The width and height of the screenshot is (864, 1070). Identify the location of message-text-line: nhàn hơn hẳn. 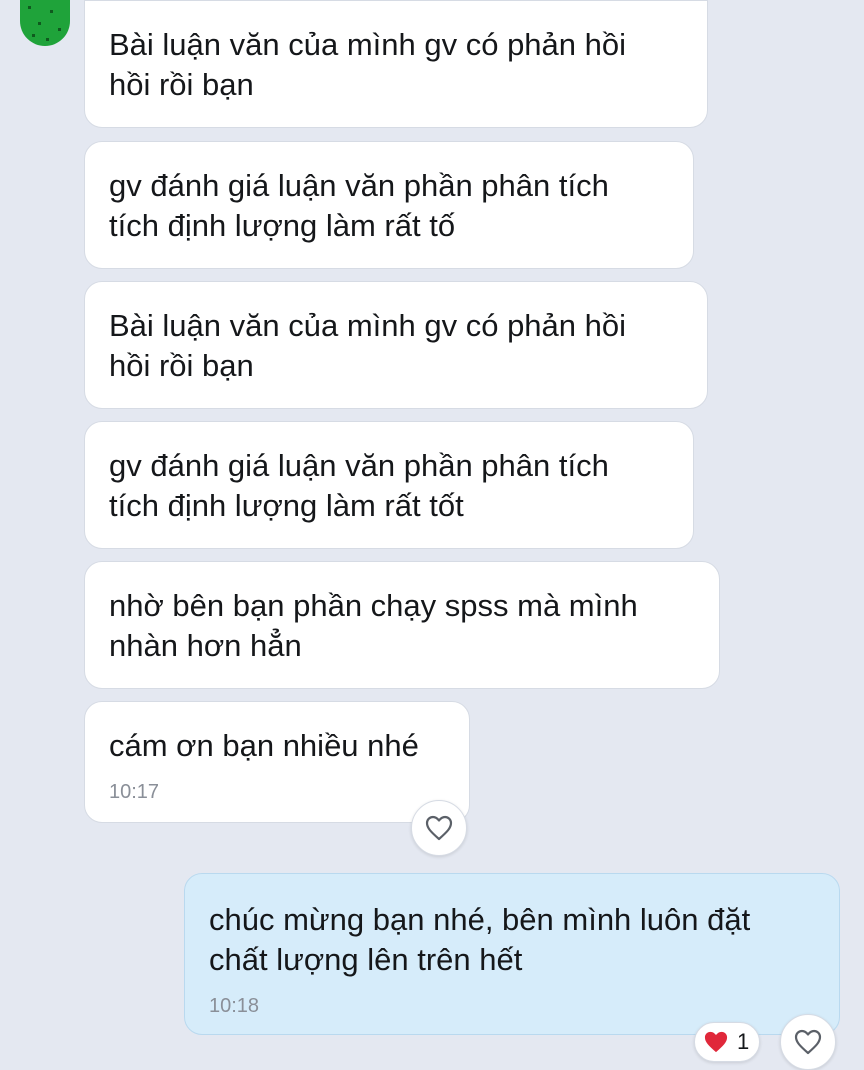
(205, 645).